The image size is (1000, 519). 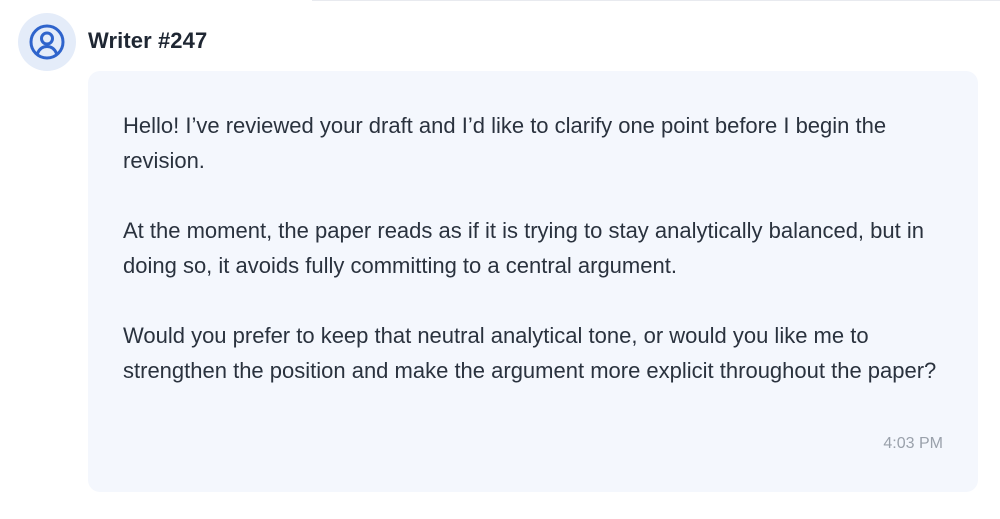 What do you see at coordinates (913, 443) in the screenshot?
I see `message-timestamp: 4:03 PM` at bounding box center [913, 443].